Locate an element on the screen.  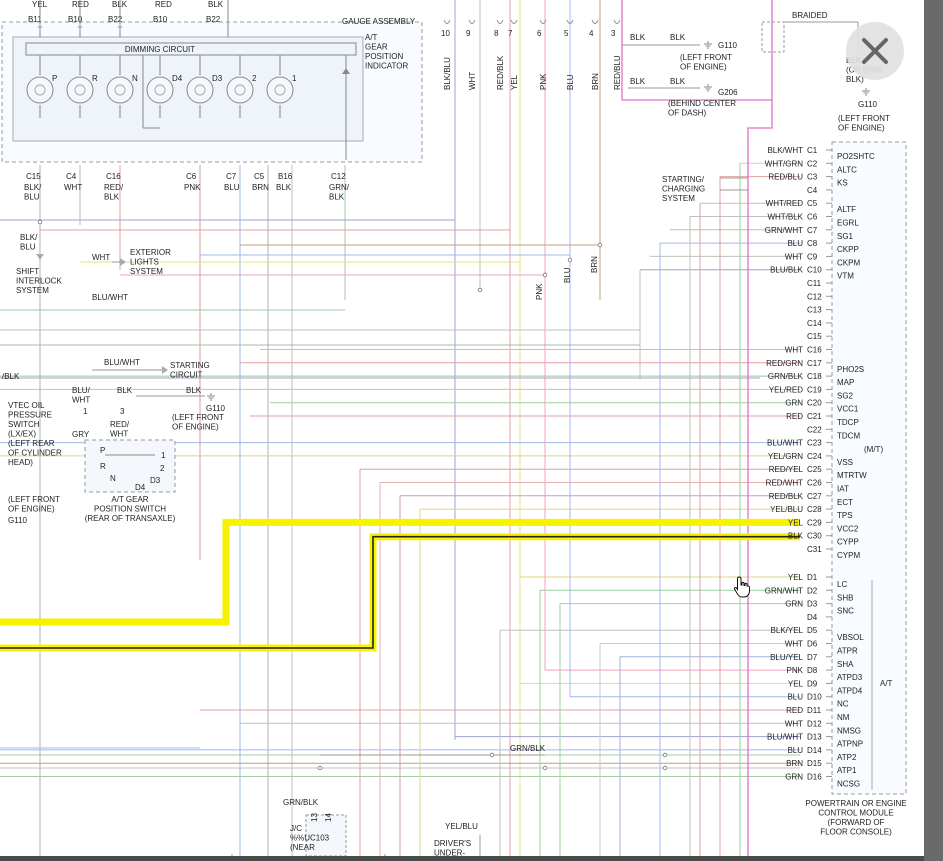
horizontal-scrollbar is located at coordinates (462, 858).